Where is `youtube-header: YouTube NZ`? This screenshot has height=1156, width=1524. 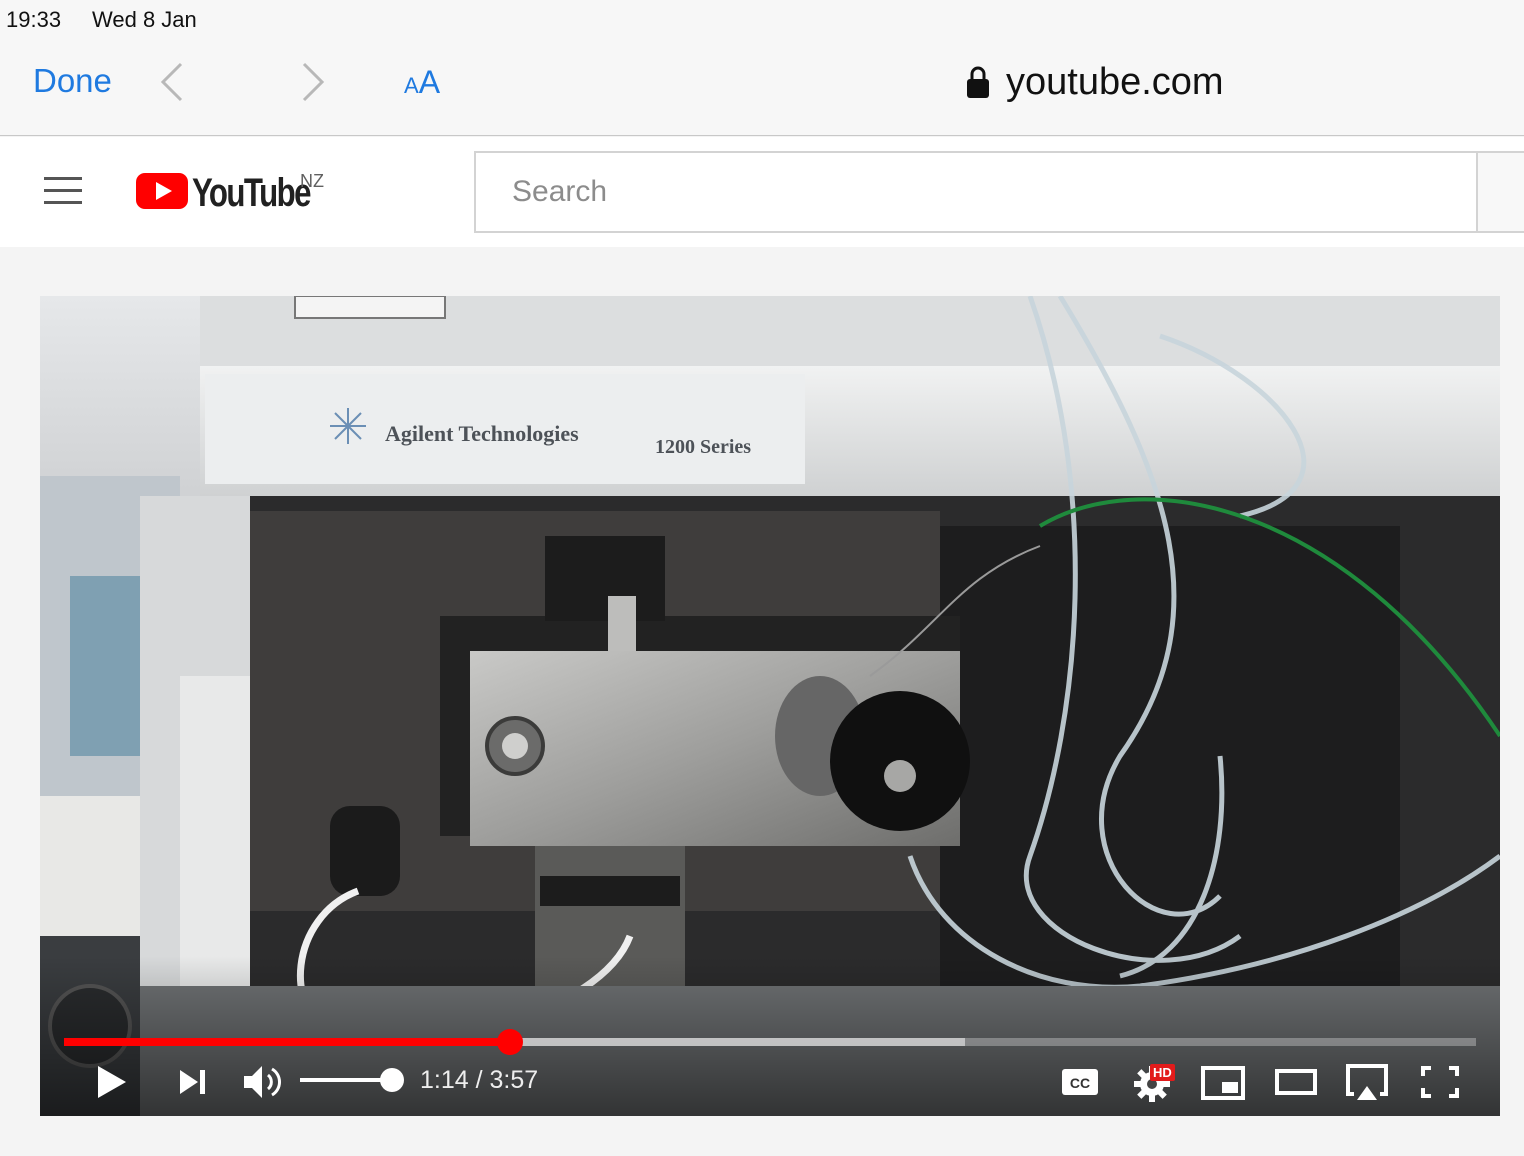
youtube-header: YouTube NZ is located at coordinates (762, 192).